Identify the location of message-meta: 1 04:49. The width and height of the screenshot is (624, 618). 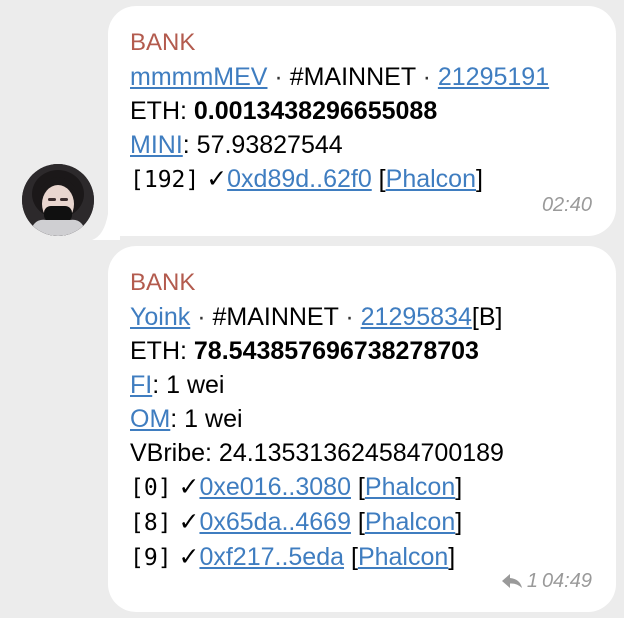
(546, 581).